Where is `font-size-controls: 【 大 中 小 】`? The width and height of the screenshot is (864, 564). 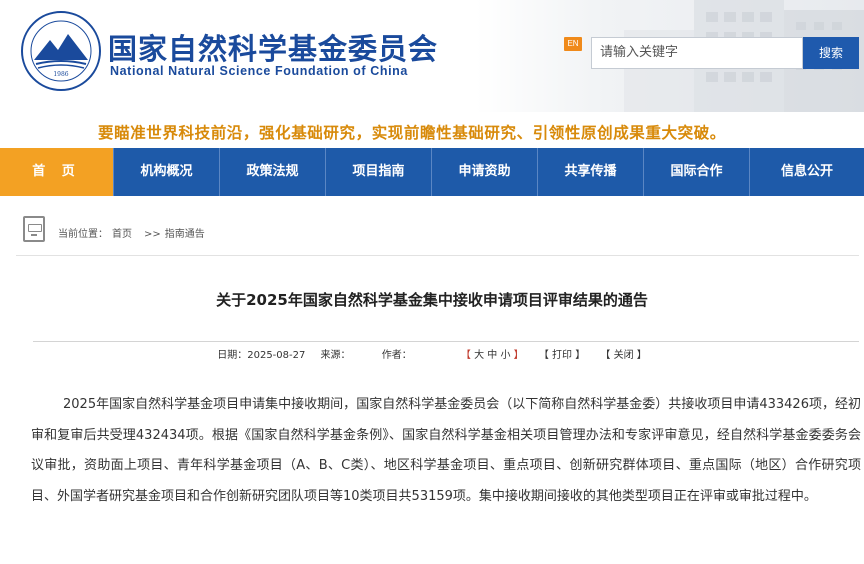 font-size-controls: 【 大 中 小 】 is located at coordinates (492, 355).